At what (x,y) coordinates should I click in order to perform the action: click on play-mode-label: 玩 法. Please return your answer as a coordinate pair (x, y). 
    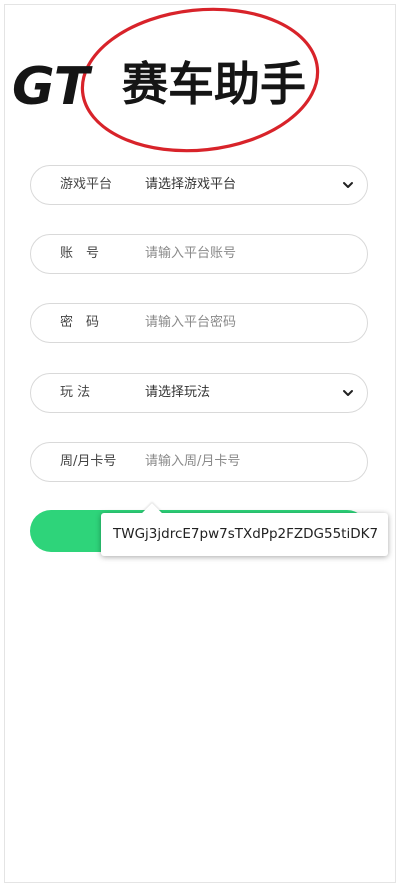
    Looking at the image, I should click on (75, 392).